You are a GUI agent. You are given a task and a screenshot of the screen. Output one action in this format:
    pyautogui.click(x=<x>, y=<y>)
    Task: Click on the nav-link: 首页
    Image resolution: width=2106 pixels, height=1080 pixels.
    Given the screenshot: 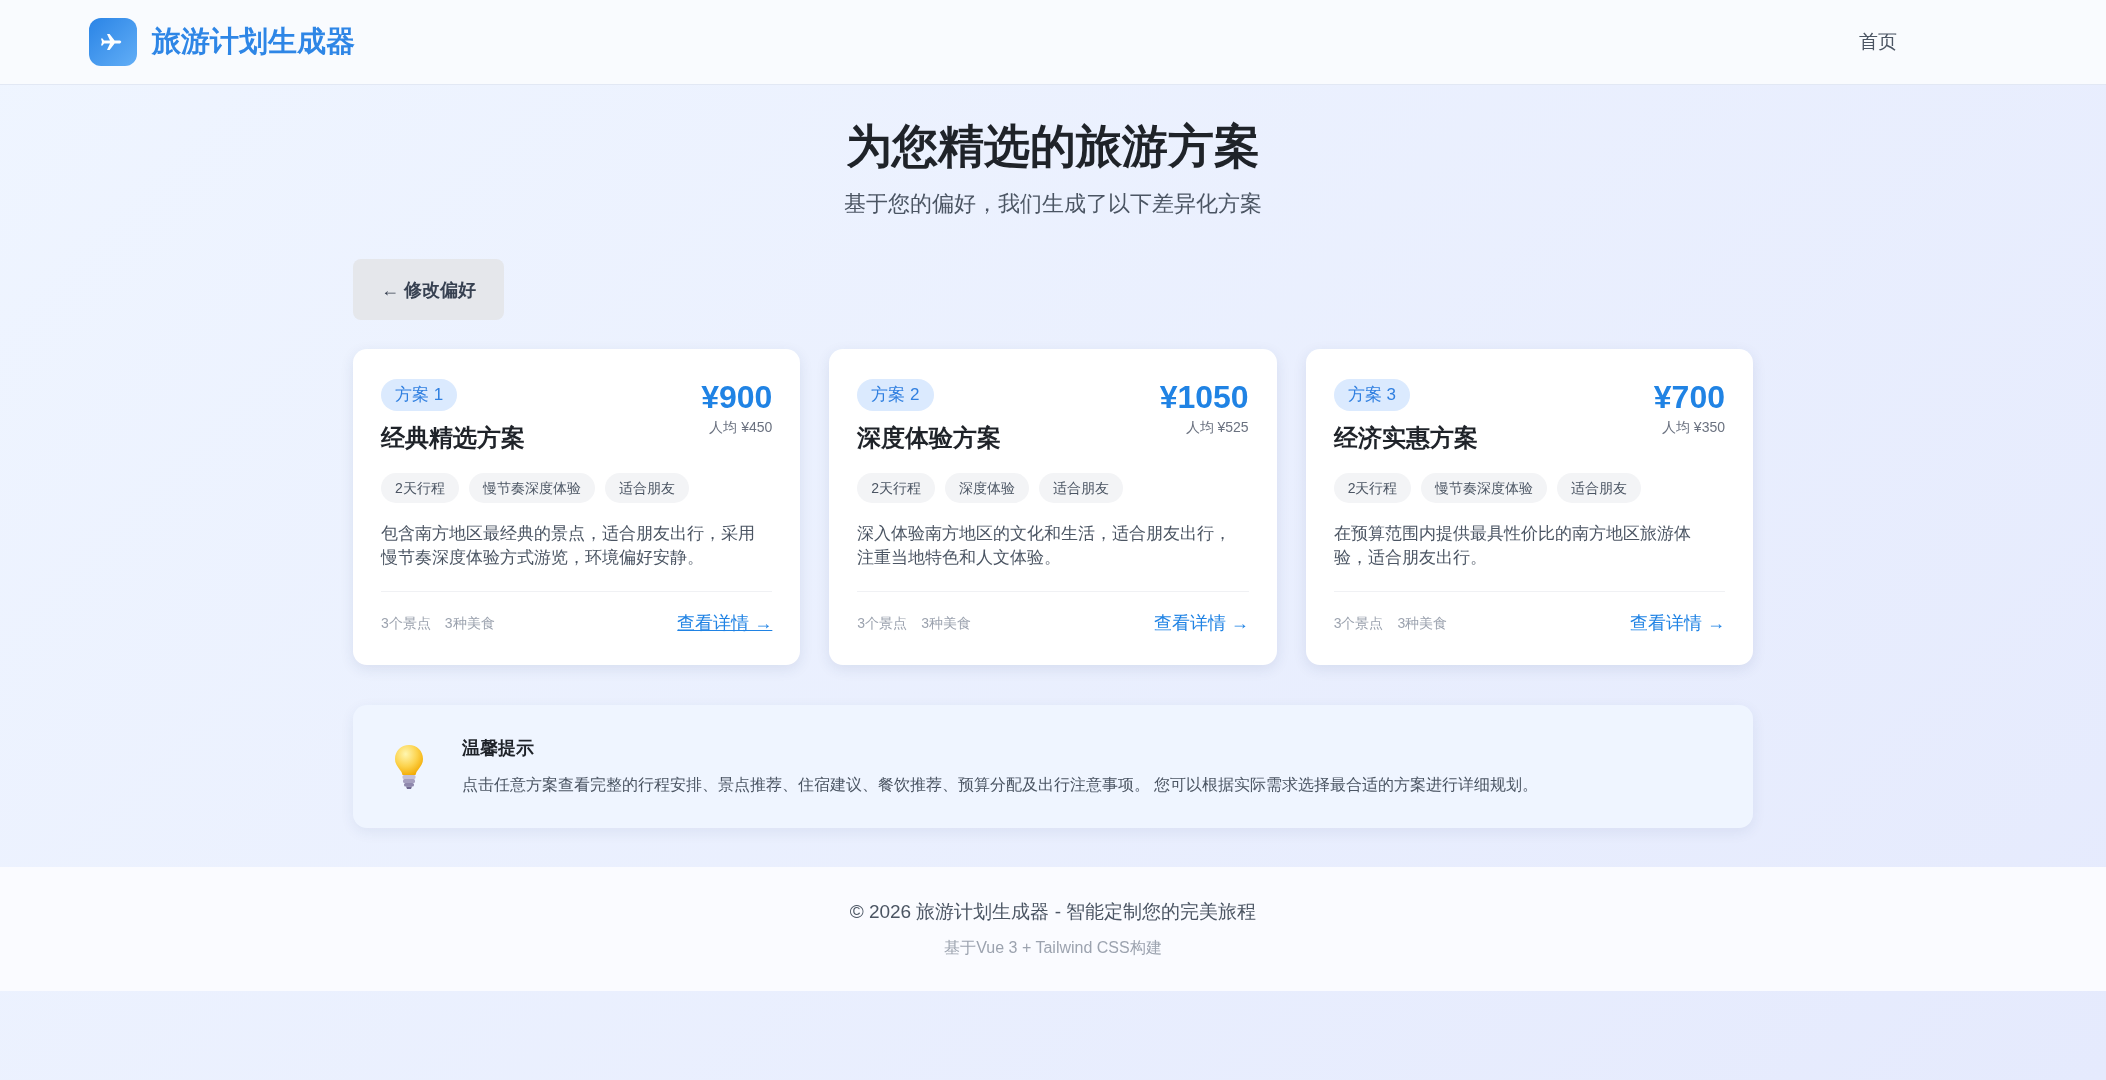 What is the action you would take?
    pyautogui.click(x=1878, y=41)
    